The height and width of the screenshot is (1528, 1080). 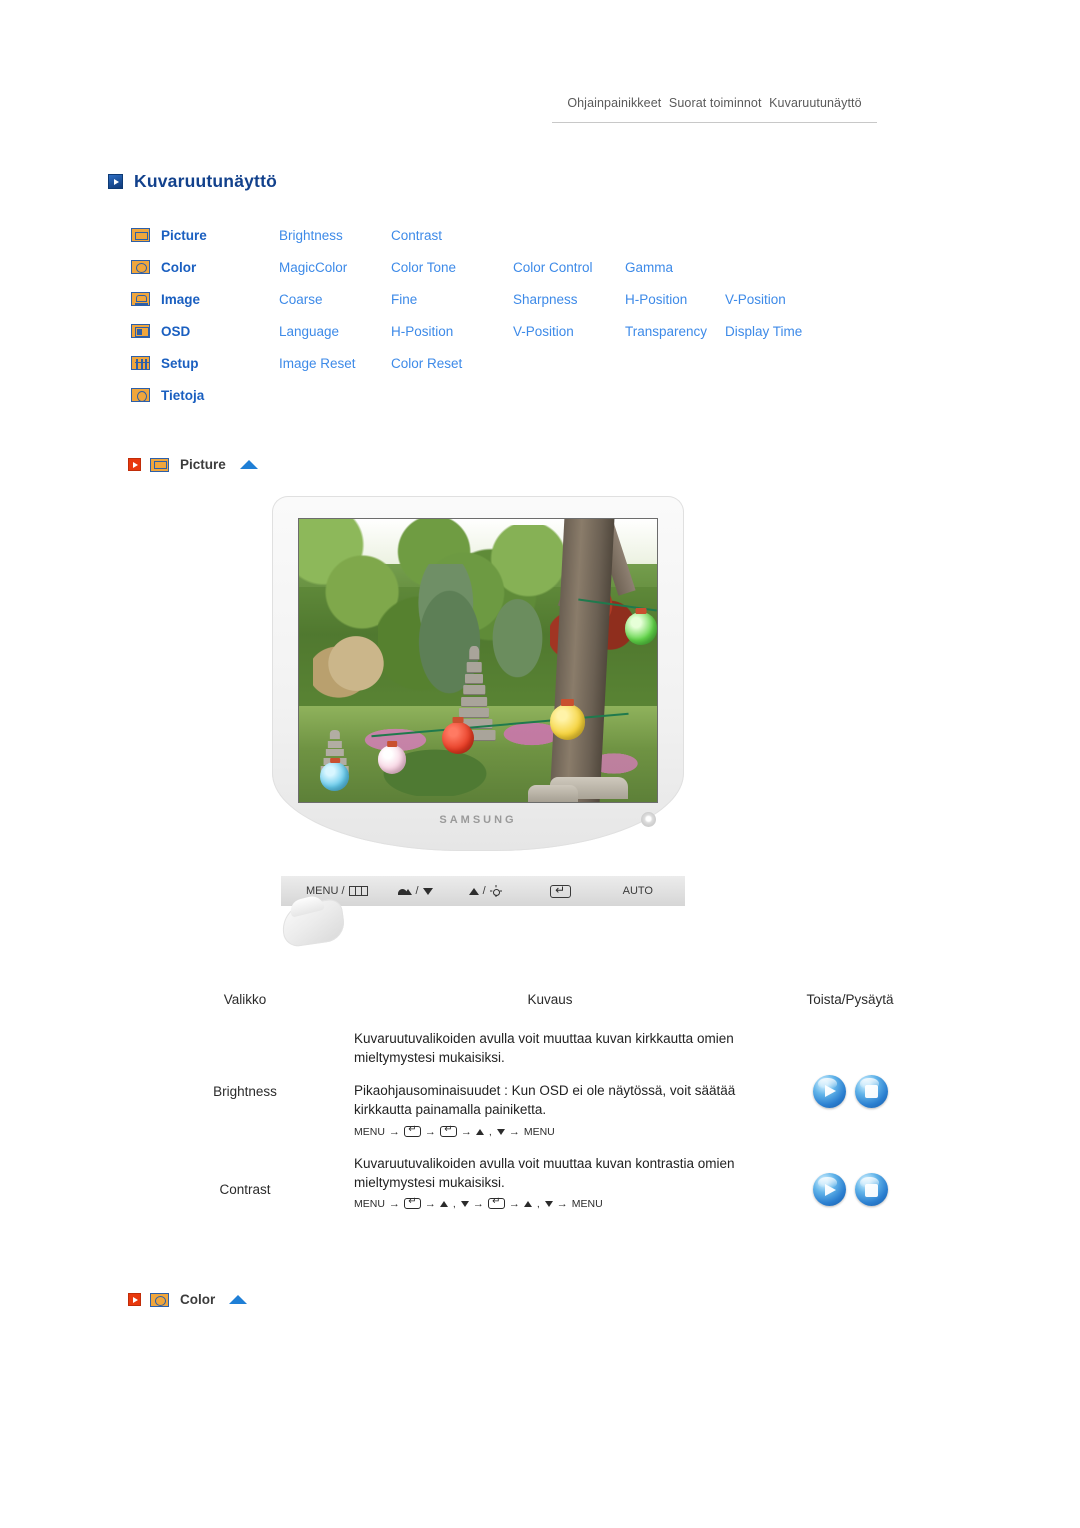 I want to click on breadcrumb-item-2: Suorat toiminnot, so click(x=715, y=103).